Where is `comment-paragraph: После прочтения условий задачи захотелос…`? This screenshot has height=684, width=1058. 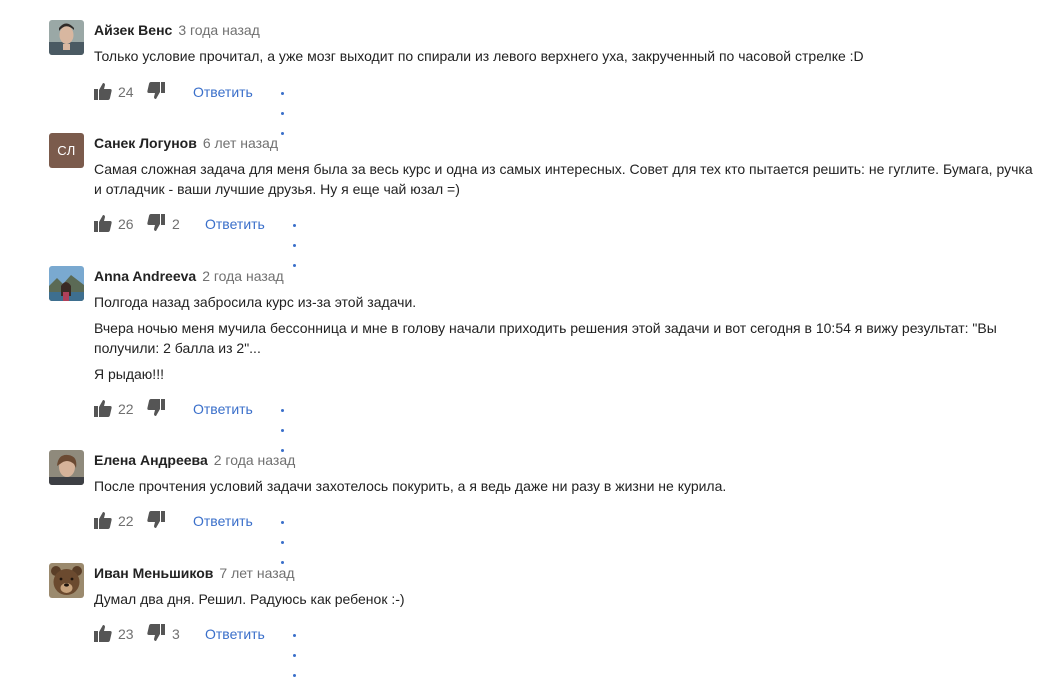 comment-paragraph: После прочтения условий задачи захотелос… is located at coordinates (410, 486).